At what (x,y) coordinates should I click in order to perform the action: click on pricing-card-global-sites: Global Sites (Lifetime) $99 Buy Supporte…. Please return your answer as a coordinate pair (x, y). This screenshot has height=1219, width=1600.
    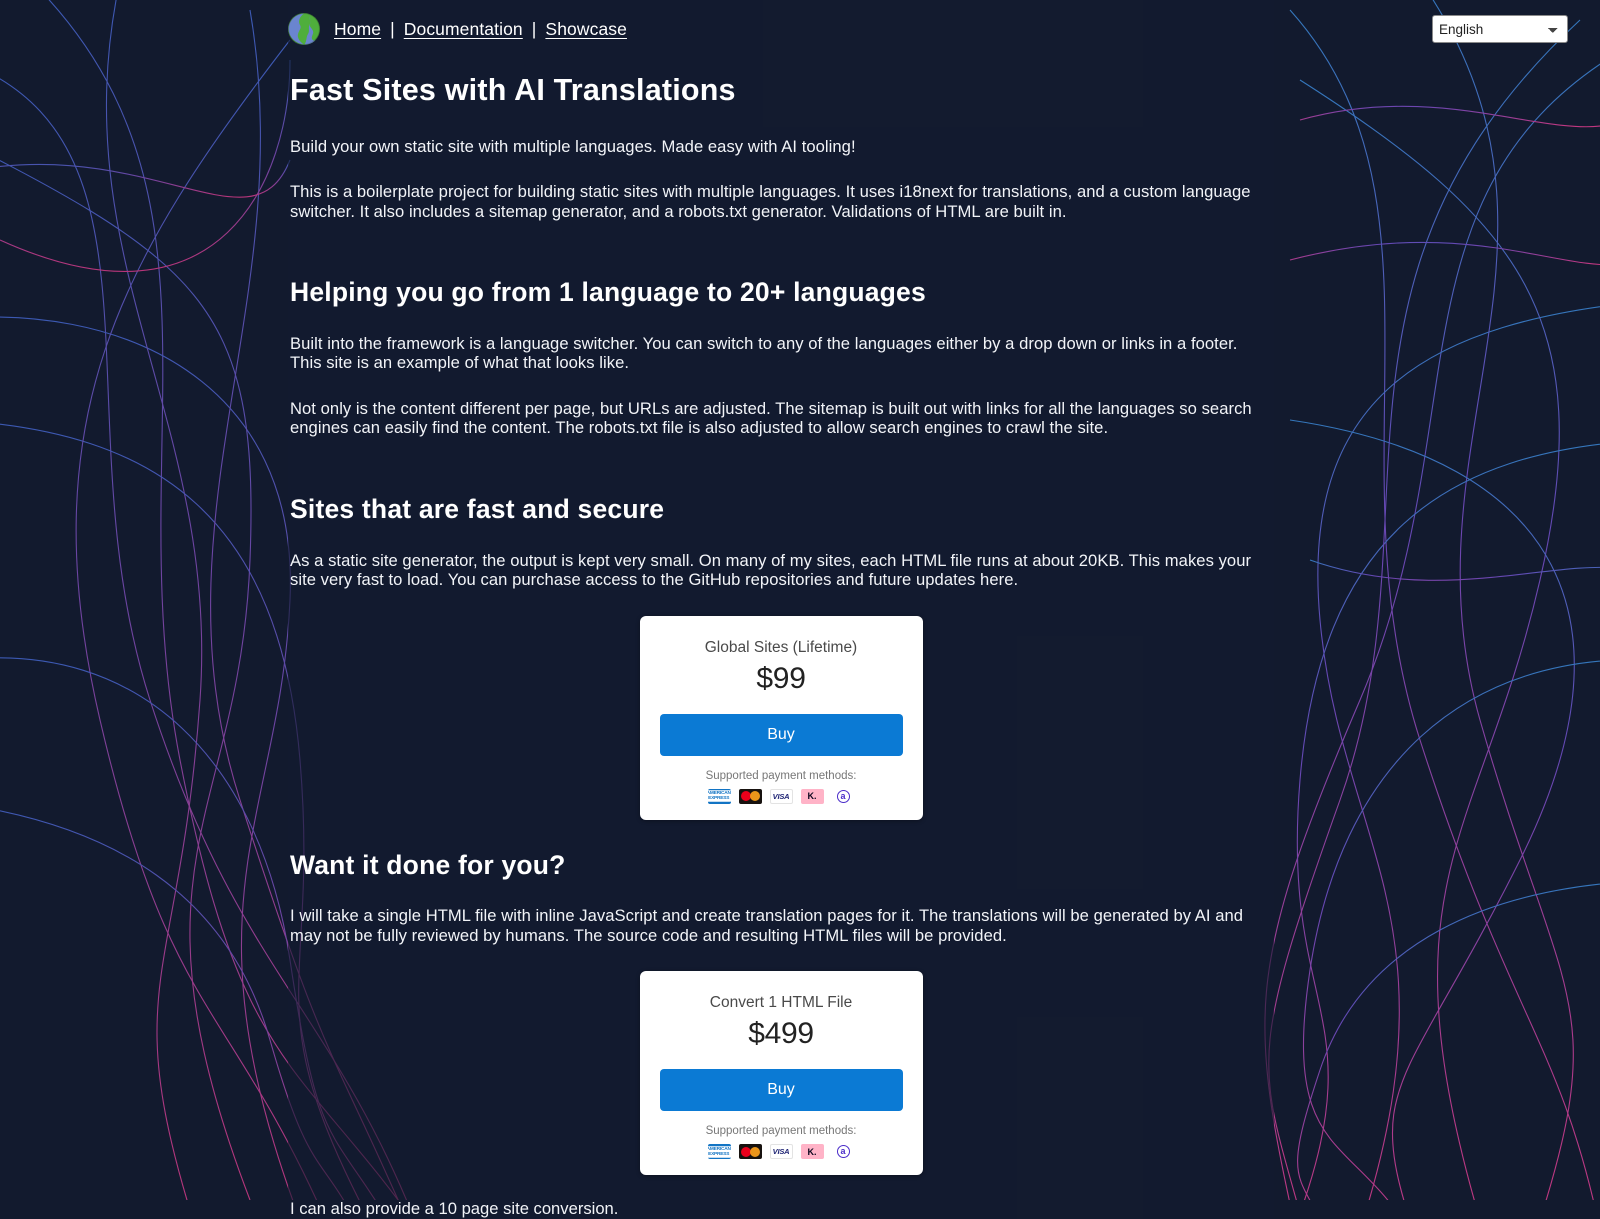
    Looking at the image, I should click on (781, 717).